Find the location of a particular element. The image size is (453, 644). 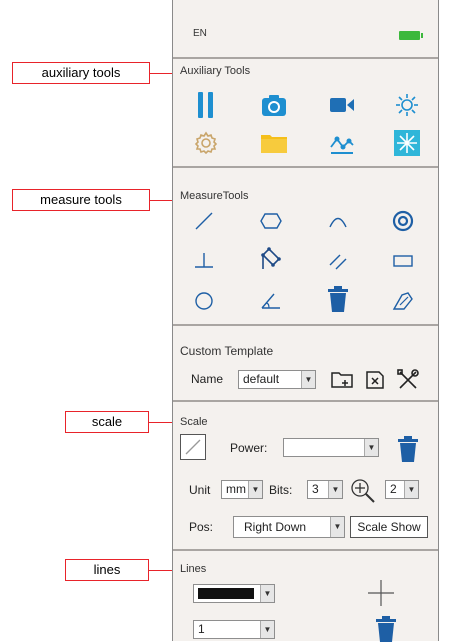

auxiliary-tools-title: Auxiliary Tools is located at coordinates (215, 71).